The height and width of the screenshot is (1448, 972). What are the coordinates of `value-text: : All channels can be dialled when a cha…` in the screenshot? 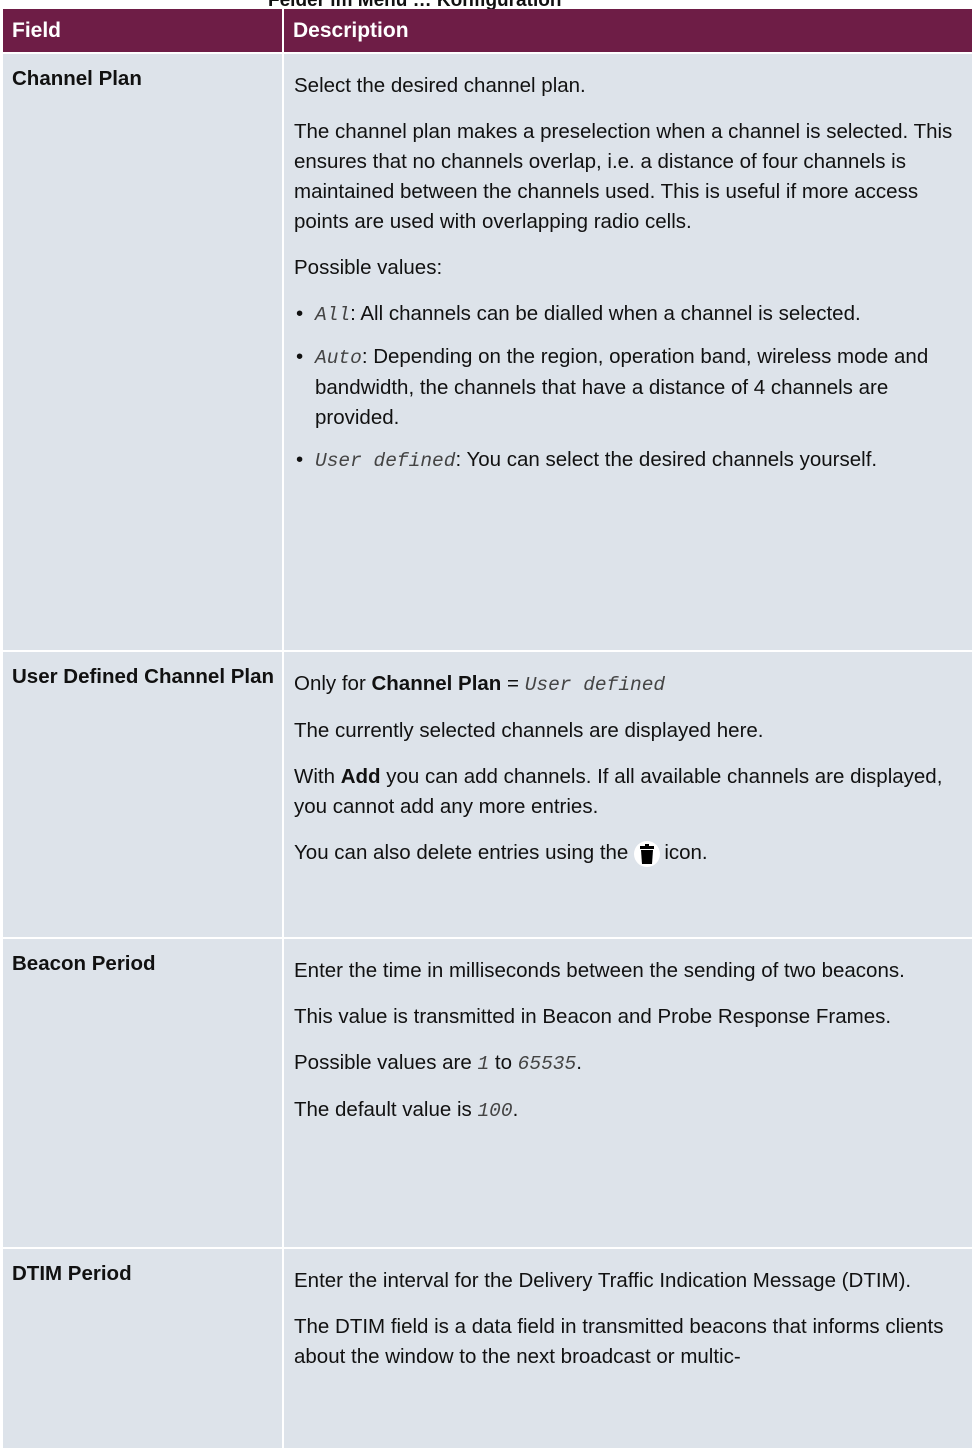 It's located at (605, 313).